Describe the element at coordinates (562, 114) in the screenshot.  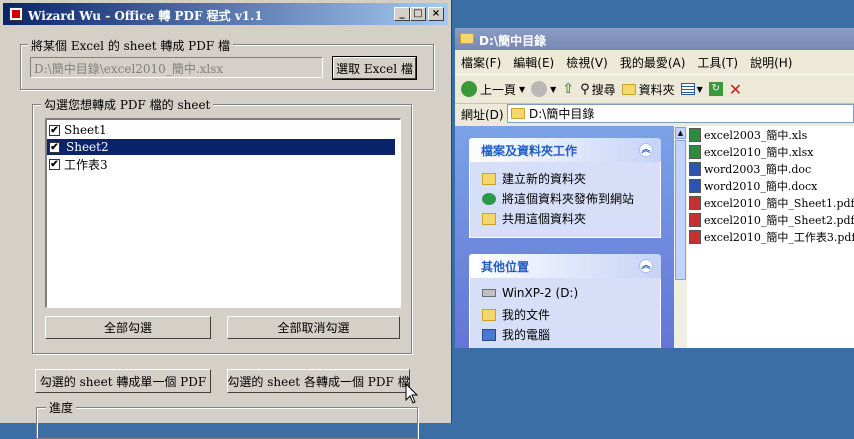
I see `address-value: D:\簡中目錄` at that location.